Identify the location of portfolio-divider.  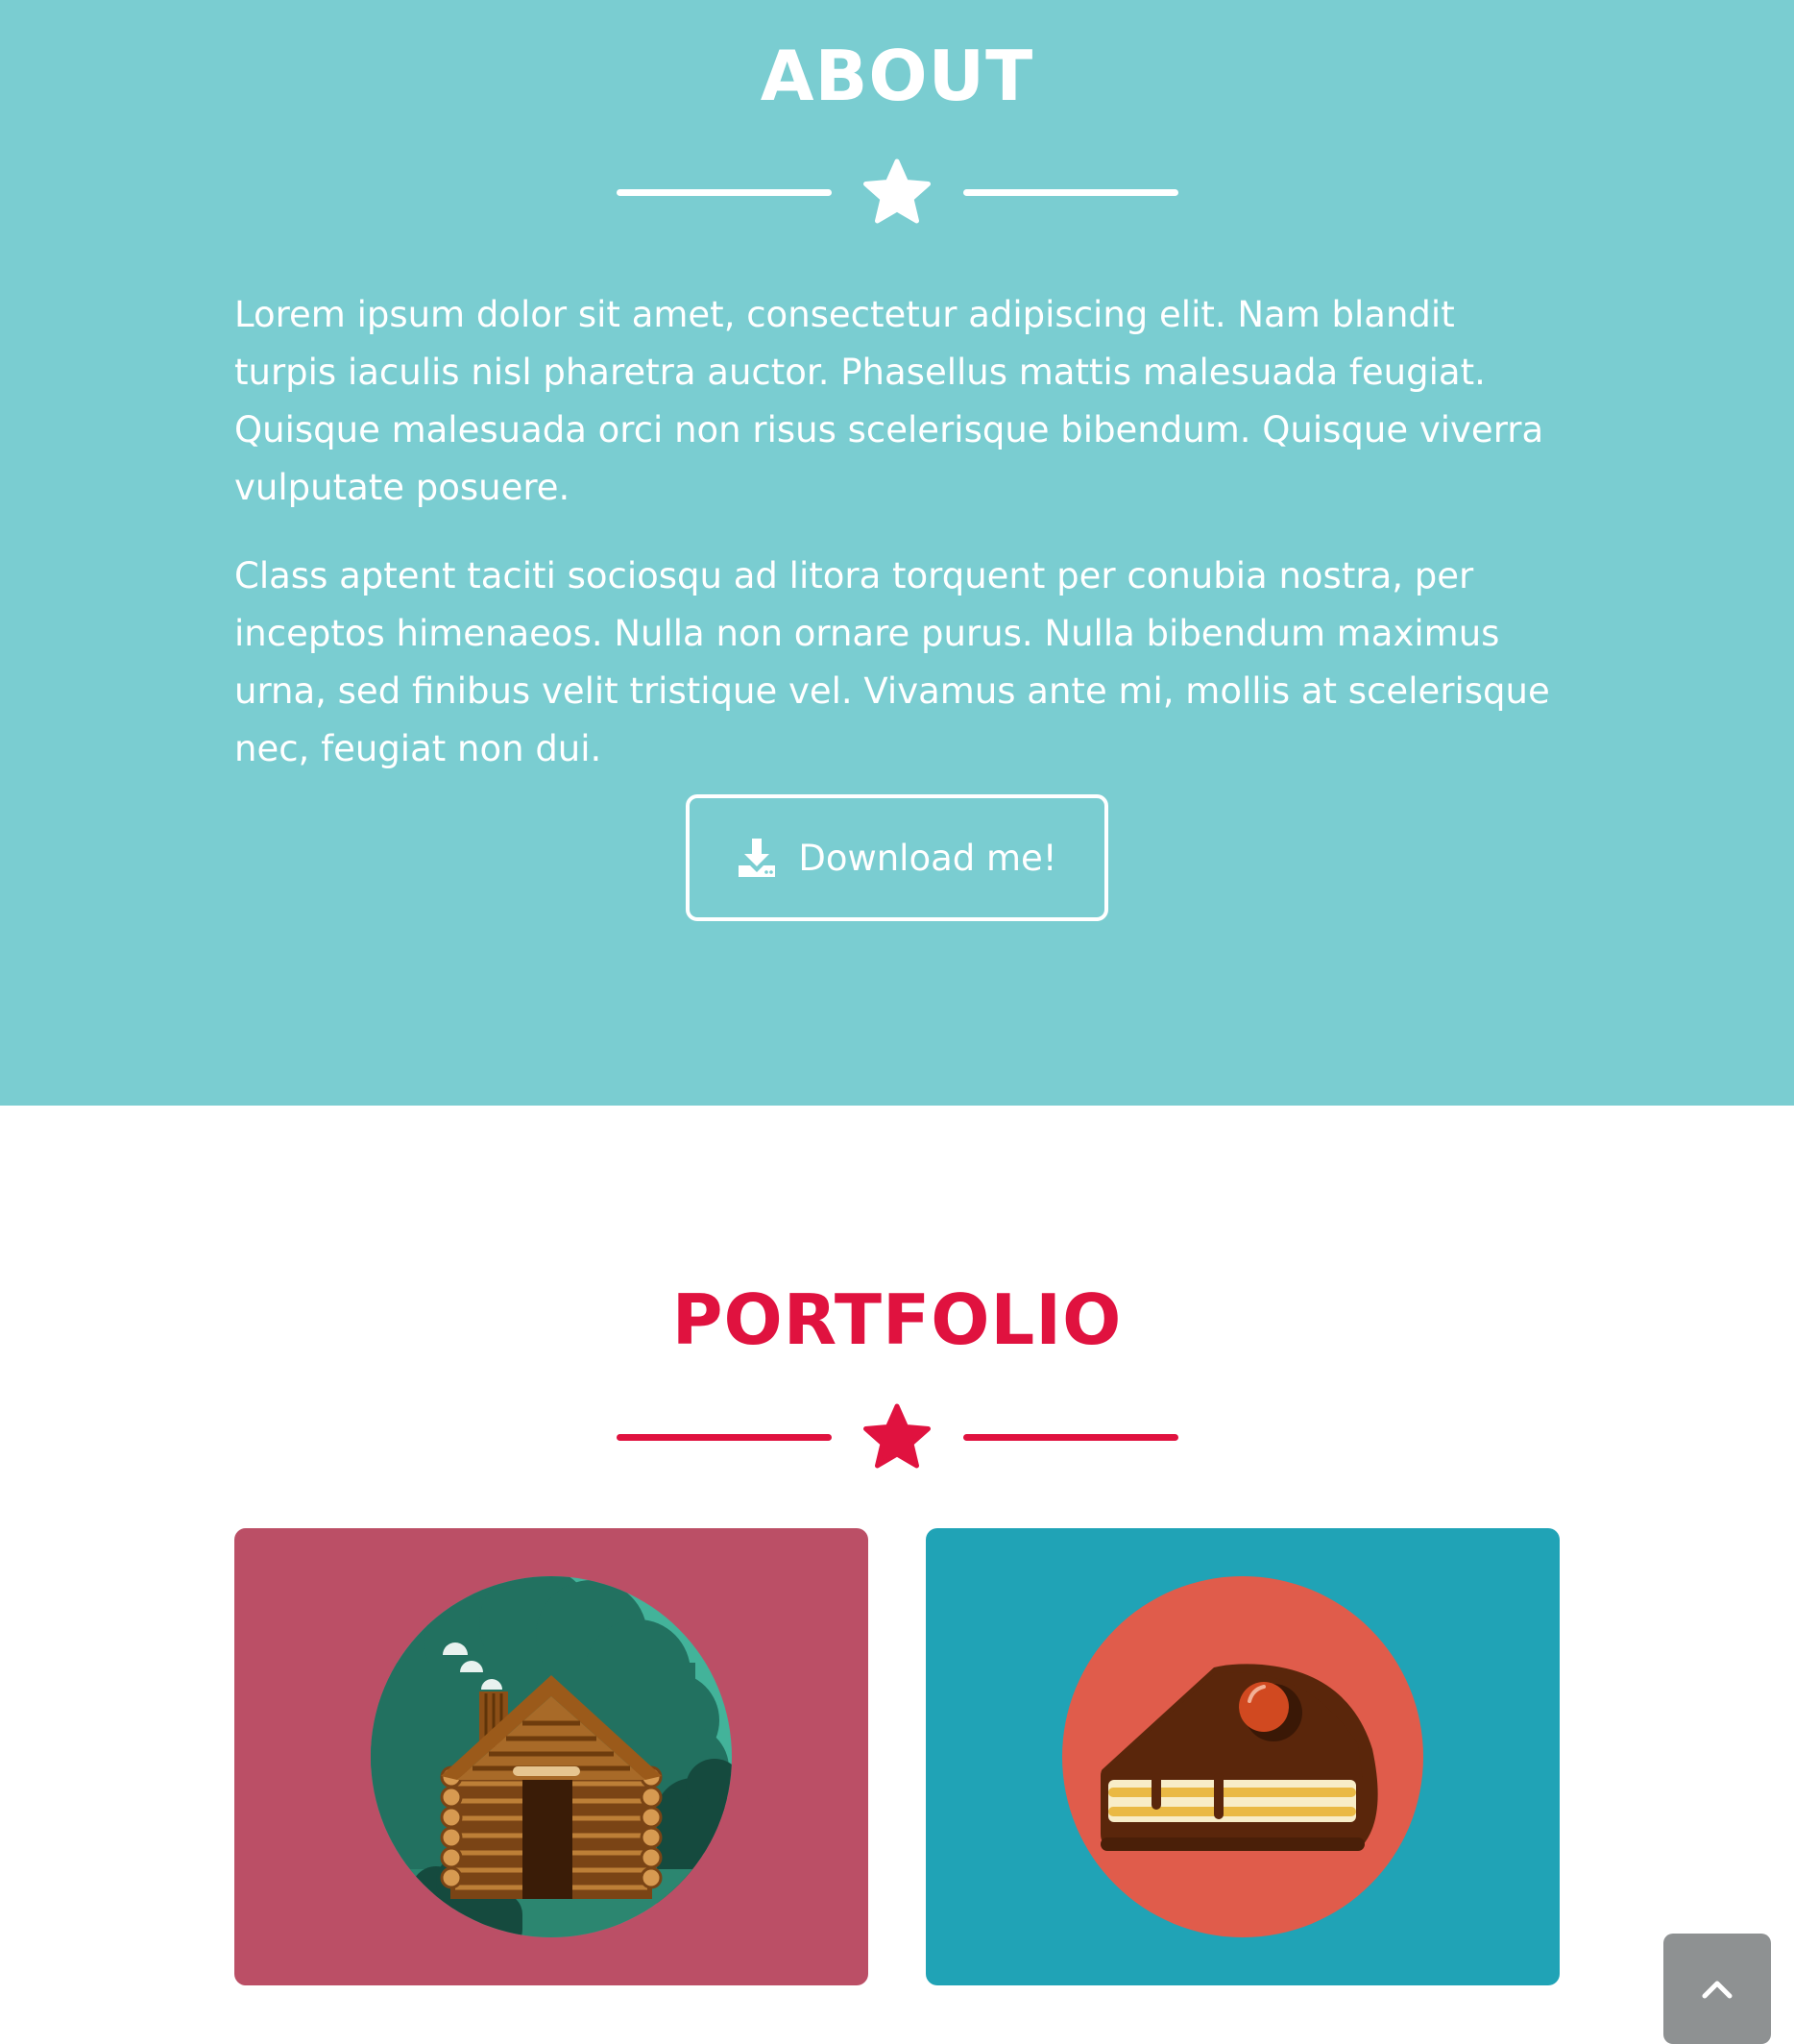
(898, 1437).